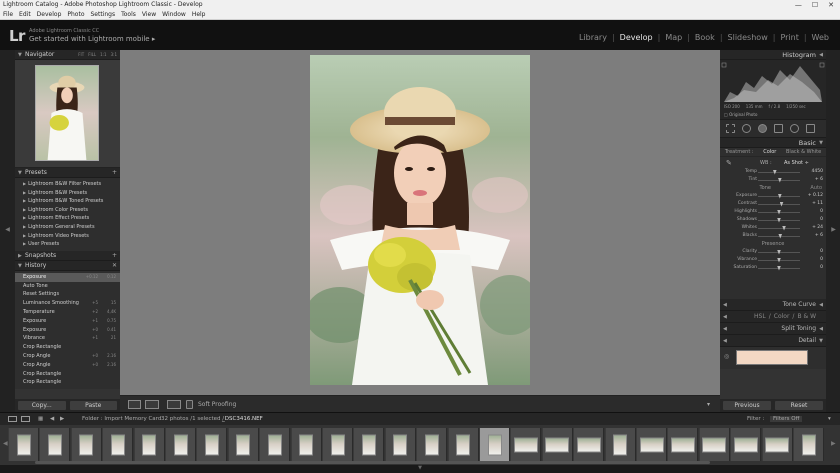 This screenshot has height=473, width=840. What do you see at coordinates (152, 404) in the screenshot?
I see `before-after-icon` at bounding box center [152, 404].